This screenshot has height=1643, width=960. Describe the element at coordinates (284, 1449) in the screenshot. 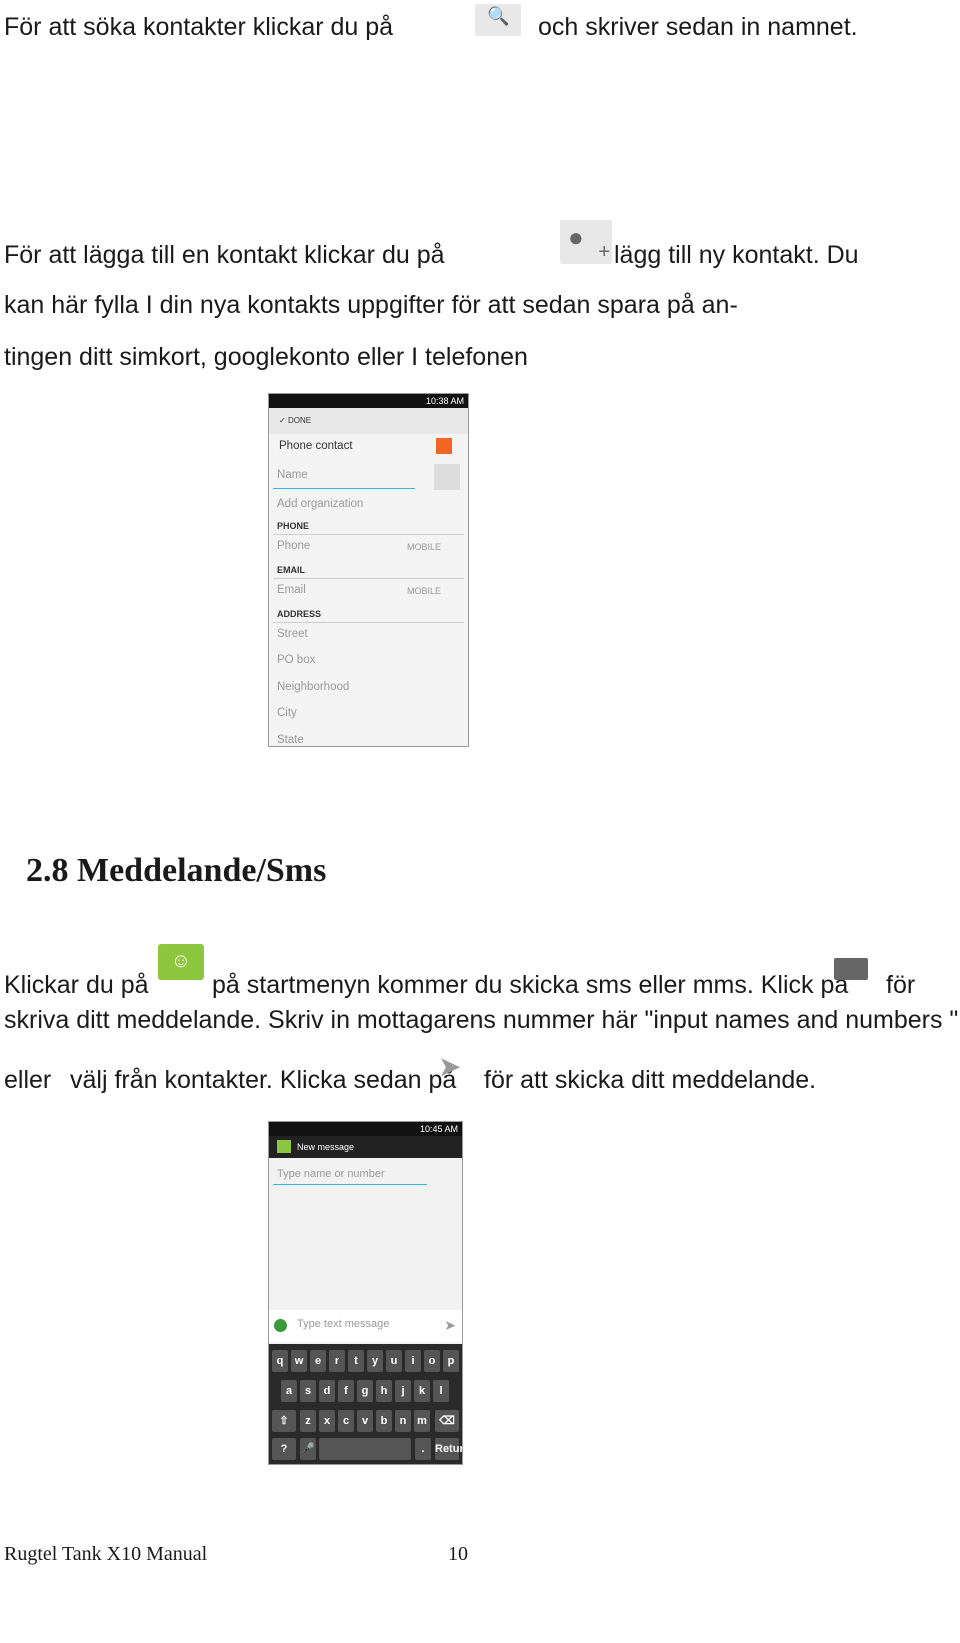

I see `key: ?123` at that location.